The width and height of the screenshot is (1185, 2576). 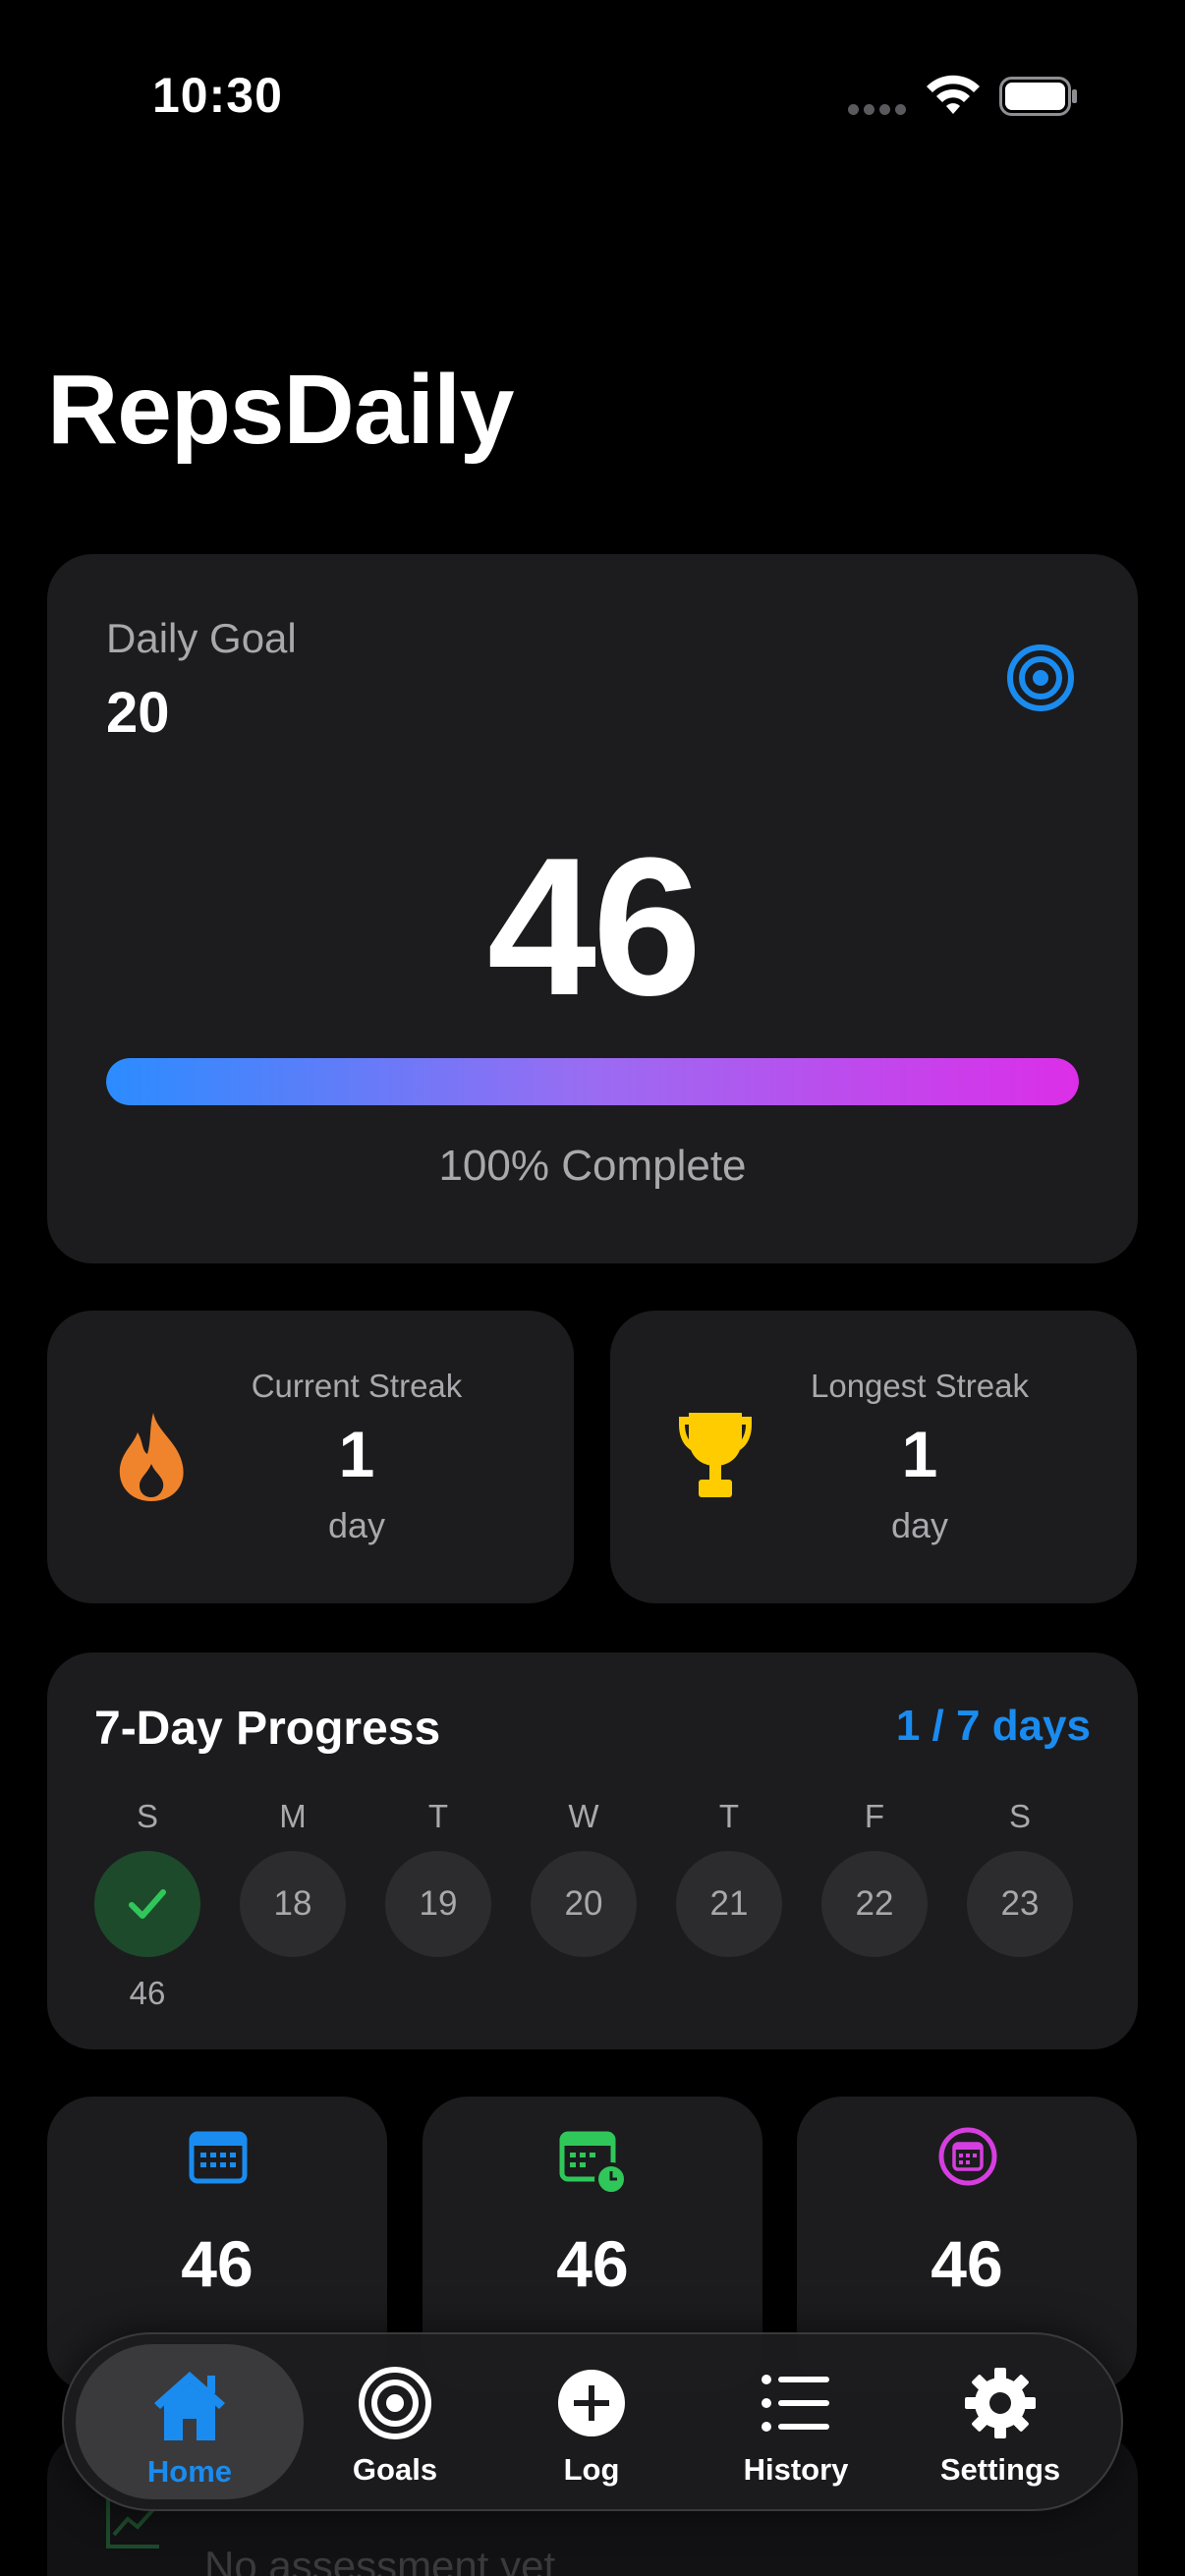 I want to click on day-letter: F, so click(x=875, y=1816).